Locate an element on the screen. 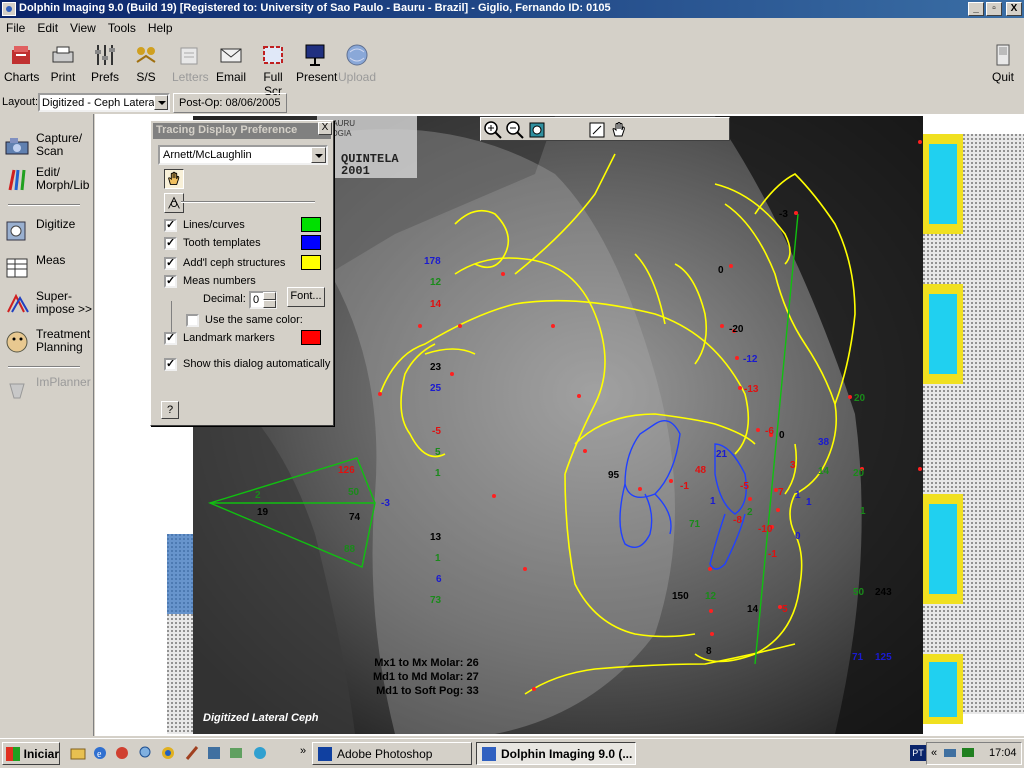 The image size is (1024, 768). monitor-tray-icon is located at coordinates (968, 753).